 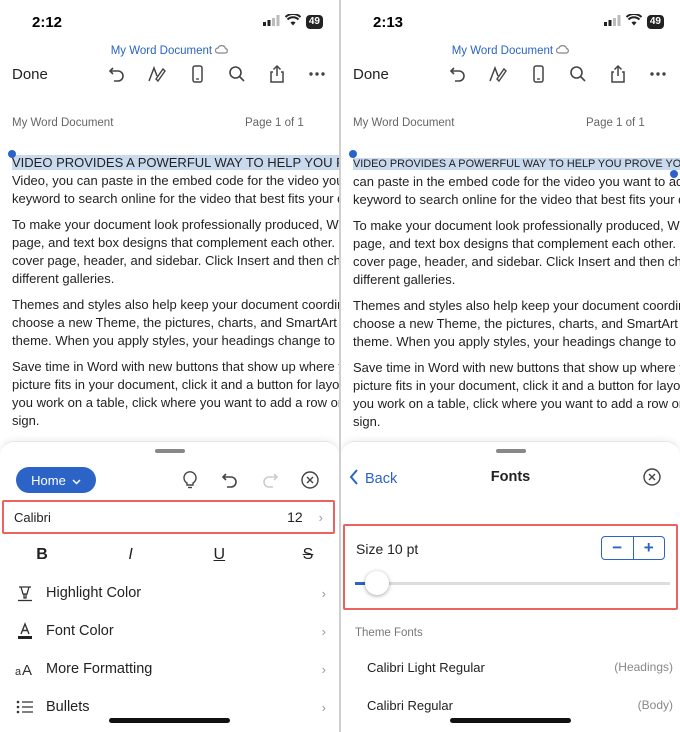 What do you see at coordinates (25, 669) in the screenshot?
I see `more-formatting-icon: aA` at bounding box center [25, 669].